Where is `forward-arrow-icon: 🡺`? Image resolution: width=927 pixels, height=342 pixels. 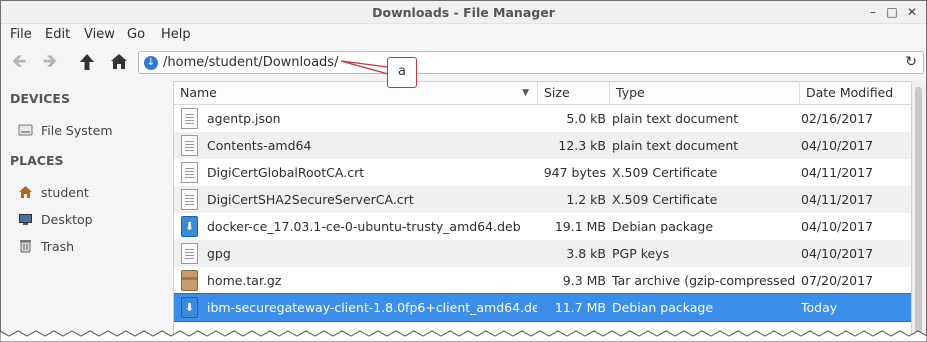
forward-arrow-icon: 🡺 is located at coordinates (50, 62).